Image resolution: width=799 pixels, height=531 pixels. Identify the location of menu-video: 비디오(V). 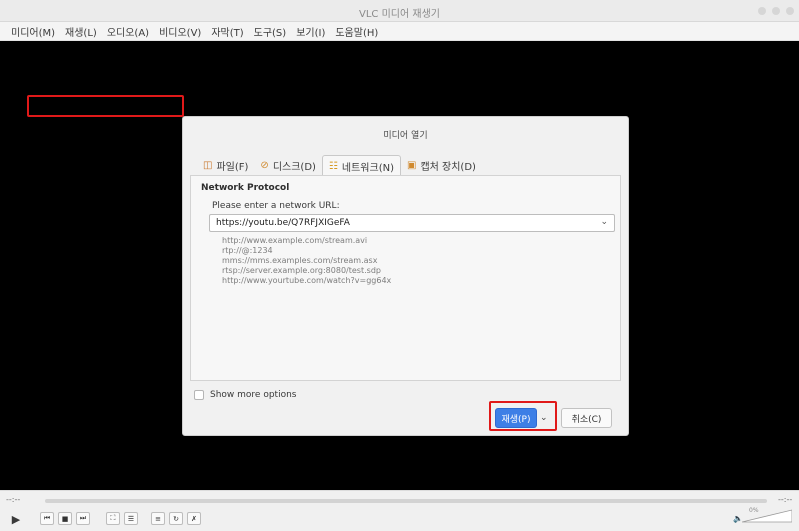
(180, 31).